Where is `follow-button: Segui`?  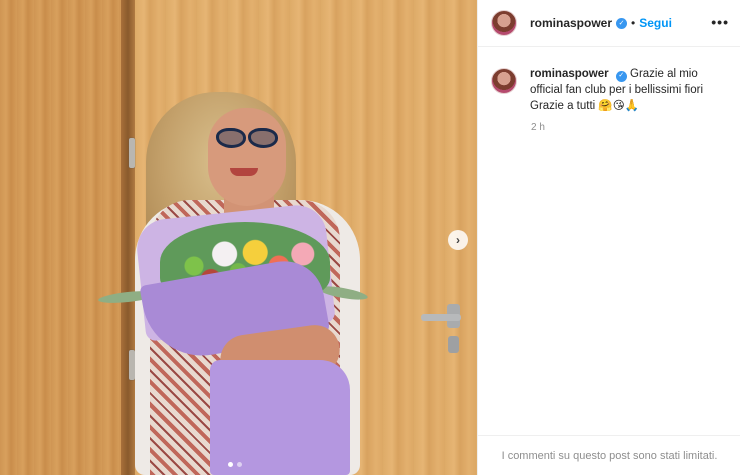
follow-button: Segui is located at coordinates (655, 23).